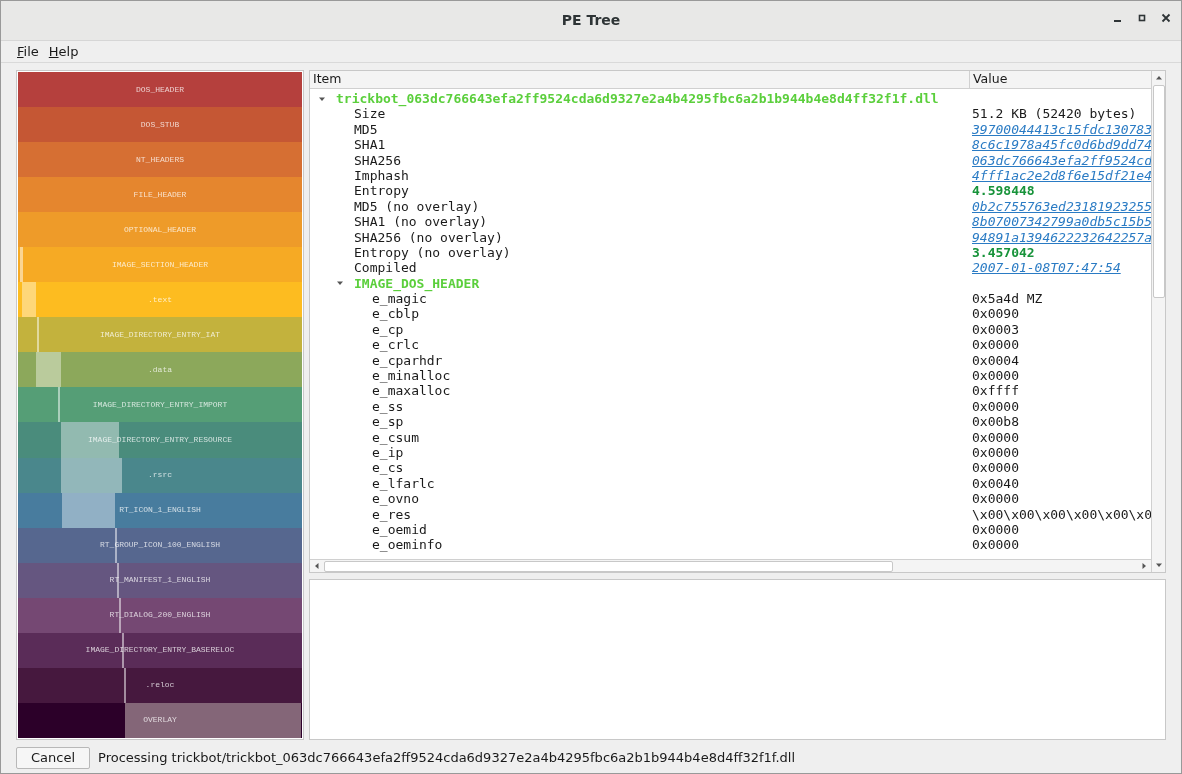  Describe the element at coordinates (1166, 18) in the screenshot. I see `close-icon` at that location.